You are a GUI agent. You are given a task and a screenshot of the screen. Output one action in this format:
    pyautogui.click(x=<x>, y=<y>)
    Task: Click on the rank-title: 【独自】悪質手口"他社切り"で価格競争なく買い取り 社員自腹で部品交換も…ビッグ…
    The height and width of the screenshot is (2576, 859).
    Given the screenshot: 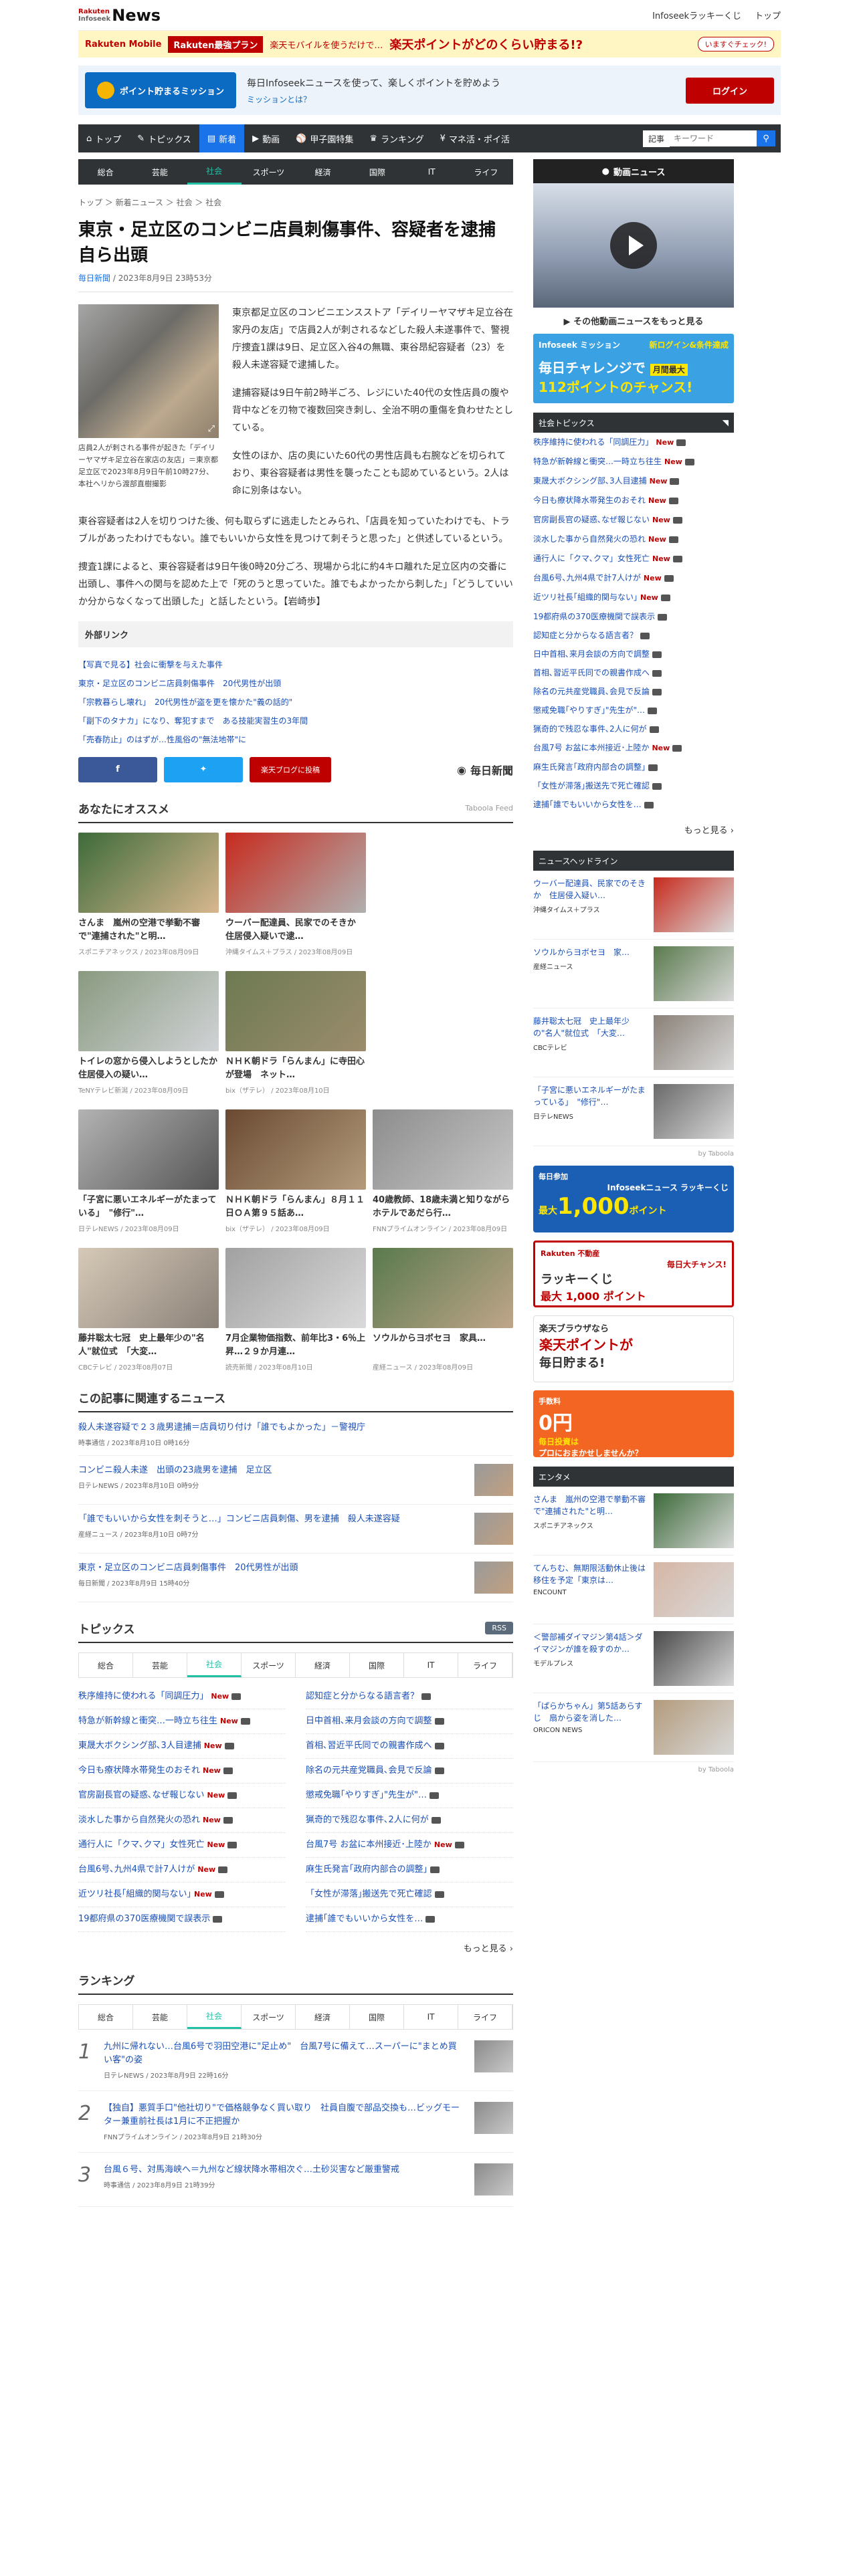 What is the action you would take?
    pyautogui.click(x=284, y=2116)
    